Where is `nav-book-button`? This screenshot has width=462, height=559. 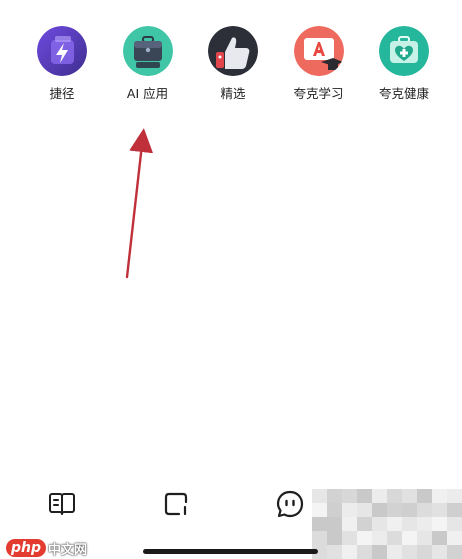 nav-book-button is located at coordinates (62, 504).